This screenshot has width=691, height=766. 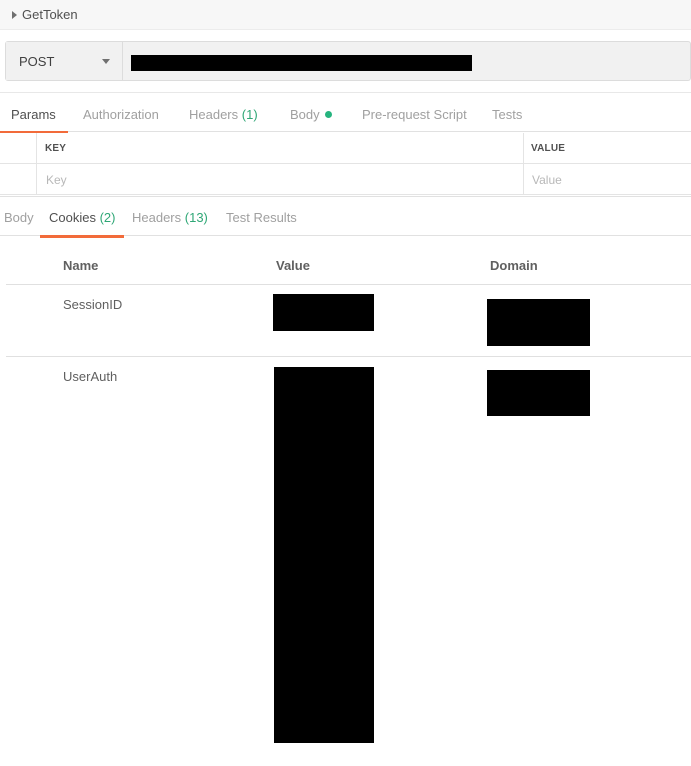 What do you see at coordinates (514, 265) in the screenshot?
I see `cookies-domain-header: Domain` at bounding box center [514, 265].